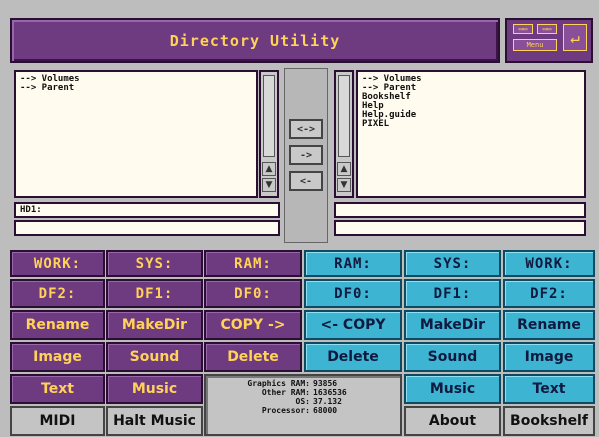  What do you see at coordinates (57, 293) in the screenshot?
I see `df2-drive-button: DF2:` at bounding box center [57, 293].